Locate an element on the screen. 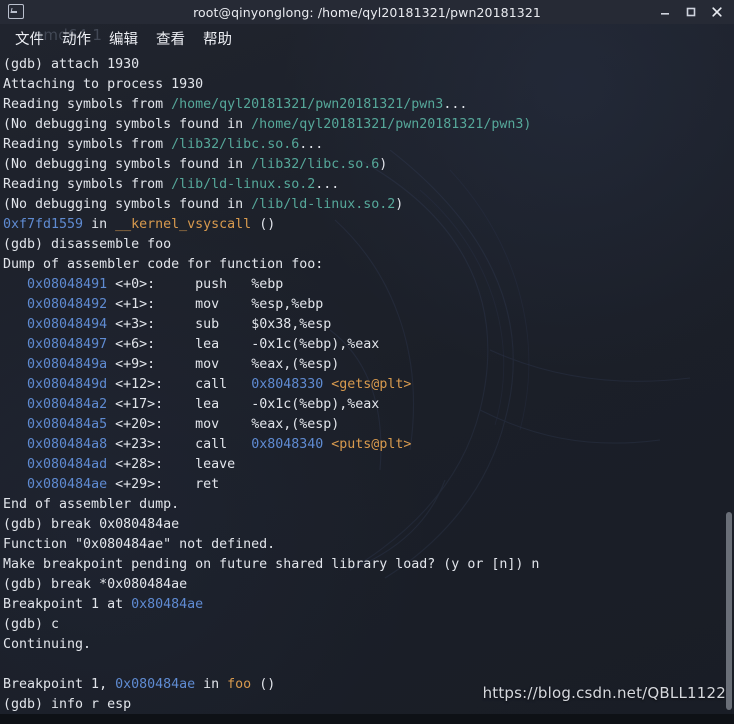  terminal-text: <+20>: mov %eax,(%esp) is located at coordinates (223, 424).